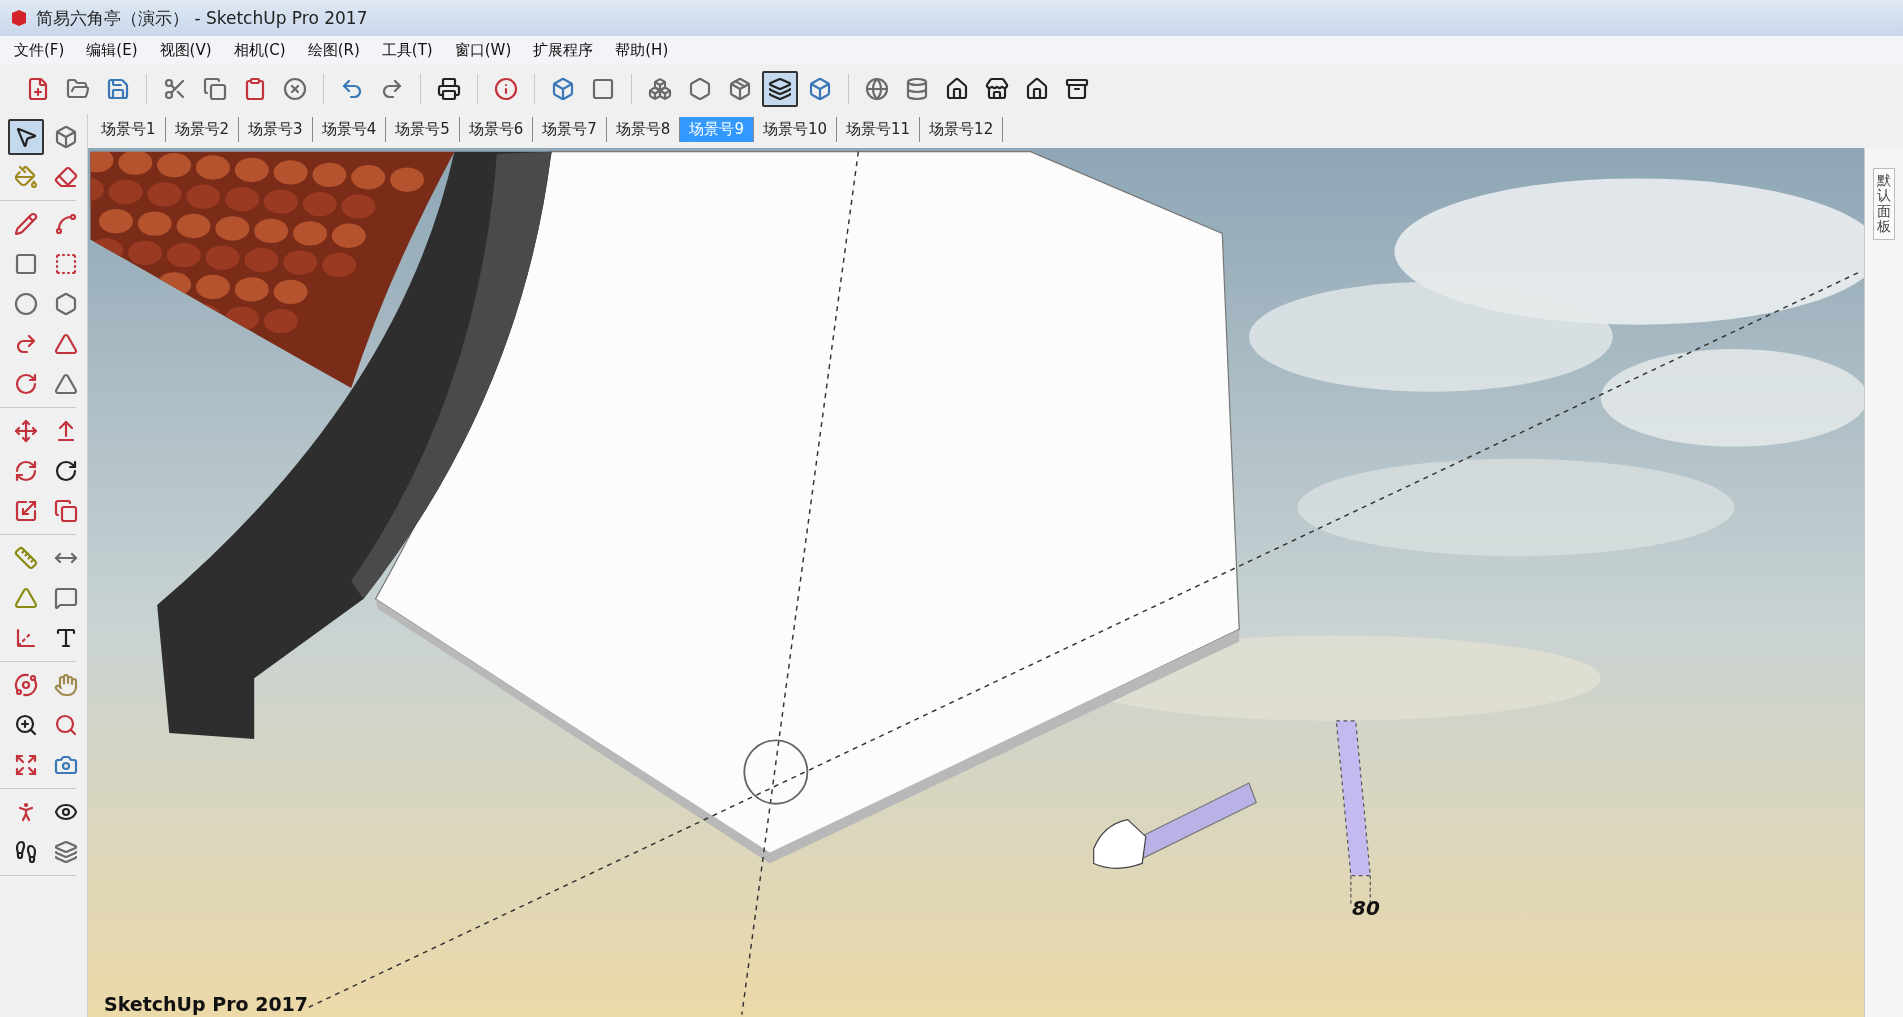 Image resolution: width=1903 pixels, height=1017 pixels. What do you see at coordinates (19, 18) in the screenshot?
I see `app-logo-icon` at bounding box center [19, 18].